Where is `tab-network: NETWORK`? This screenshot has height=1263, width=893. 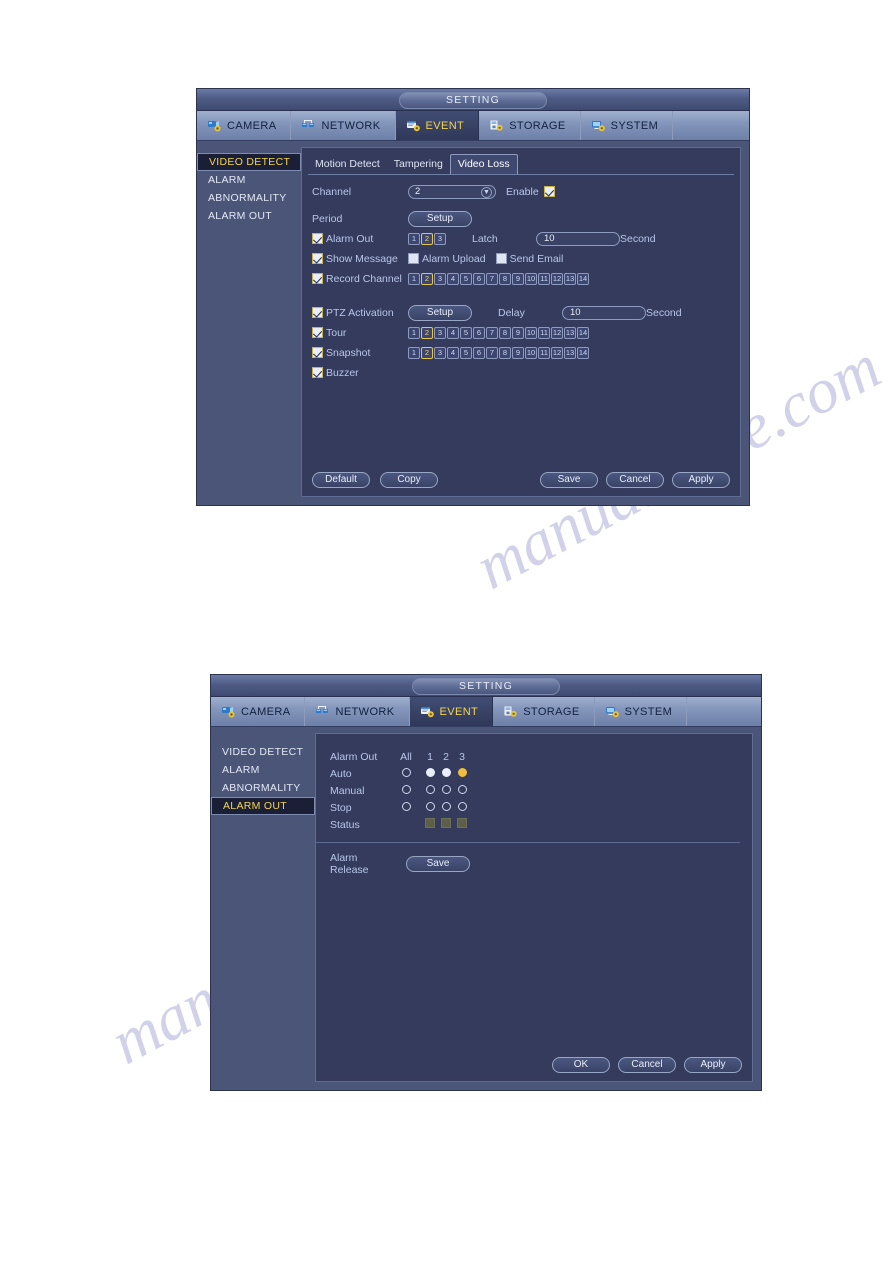
tab-network: NETWORK is located at coordinates (357, 711).